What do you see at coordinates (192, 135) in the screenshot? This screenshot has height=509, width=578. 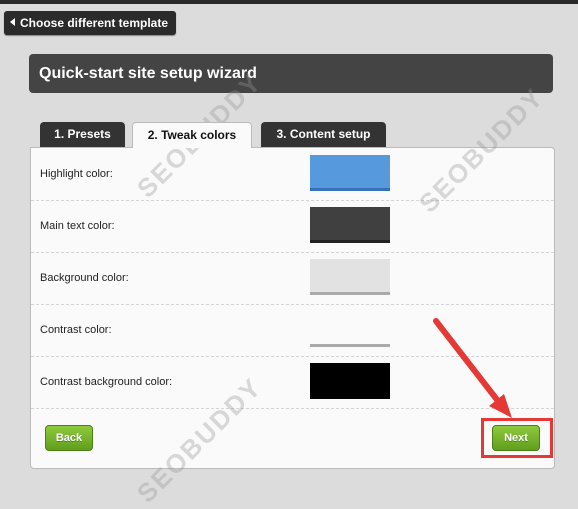 I see `tab-tweak-colors: 2. Tweak colors` at bounding box center [192, 135].